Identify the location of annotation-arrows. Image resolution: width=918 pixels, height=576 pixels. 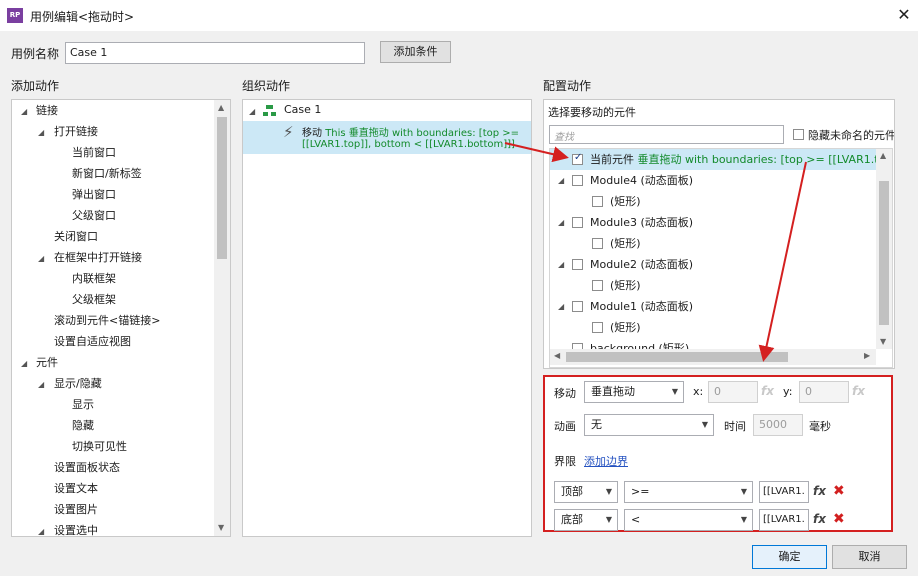
(655, 252).